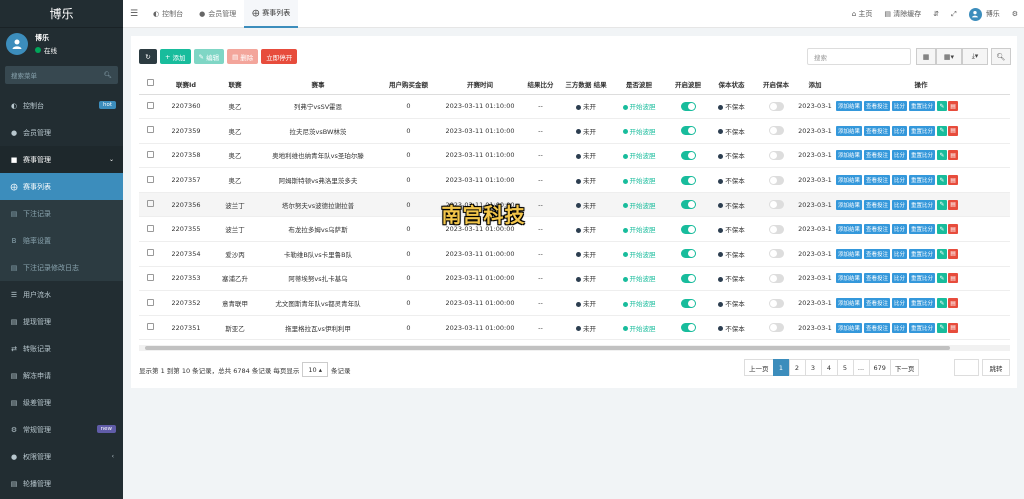 The height and width of the screenshot is (499, 1024). I want to click on sidebar-item-withdraw: ▤ 提现管理, so click(61, 321).